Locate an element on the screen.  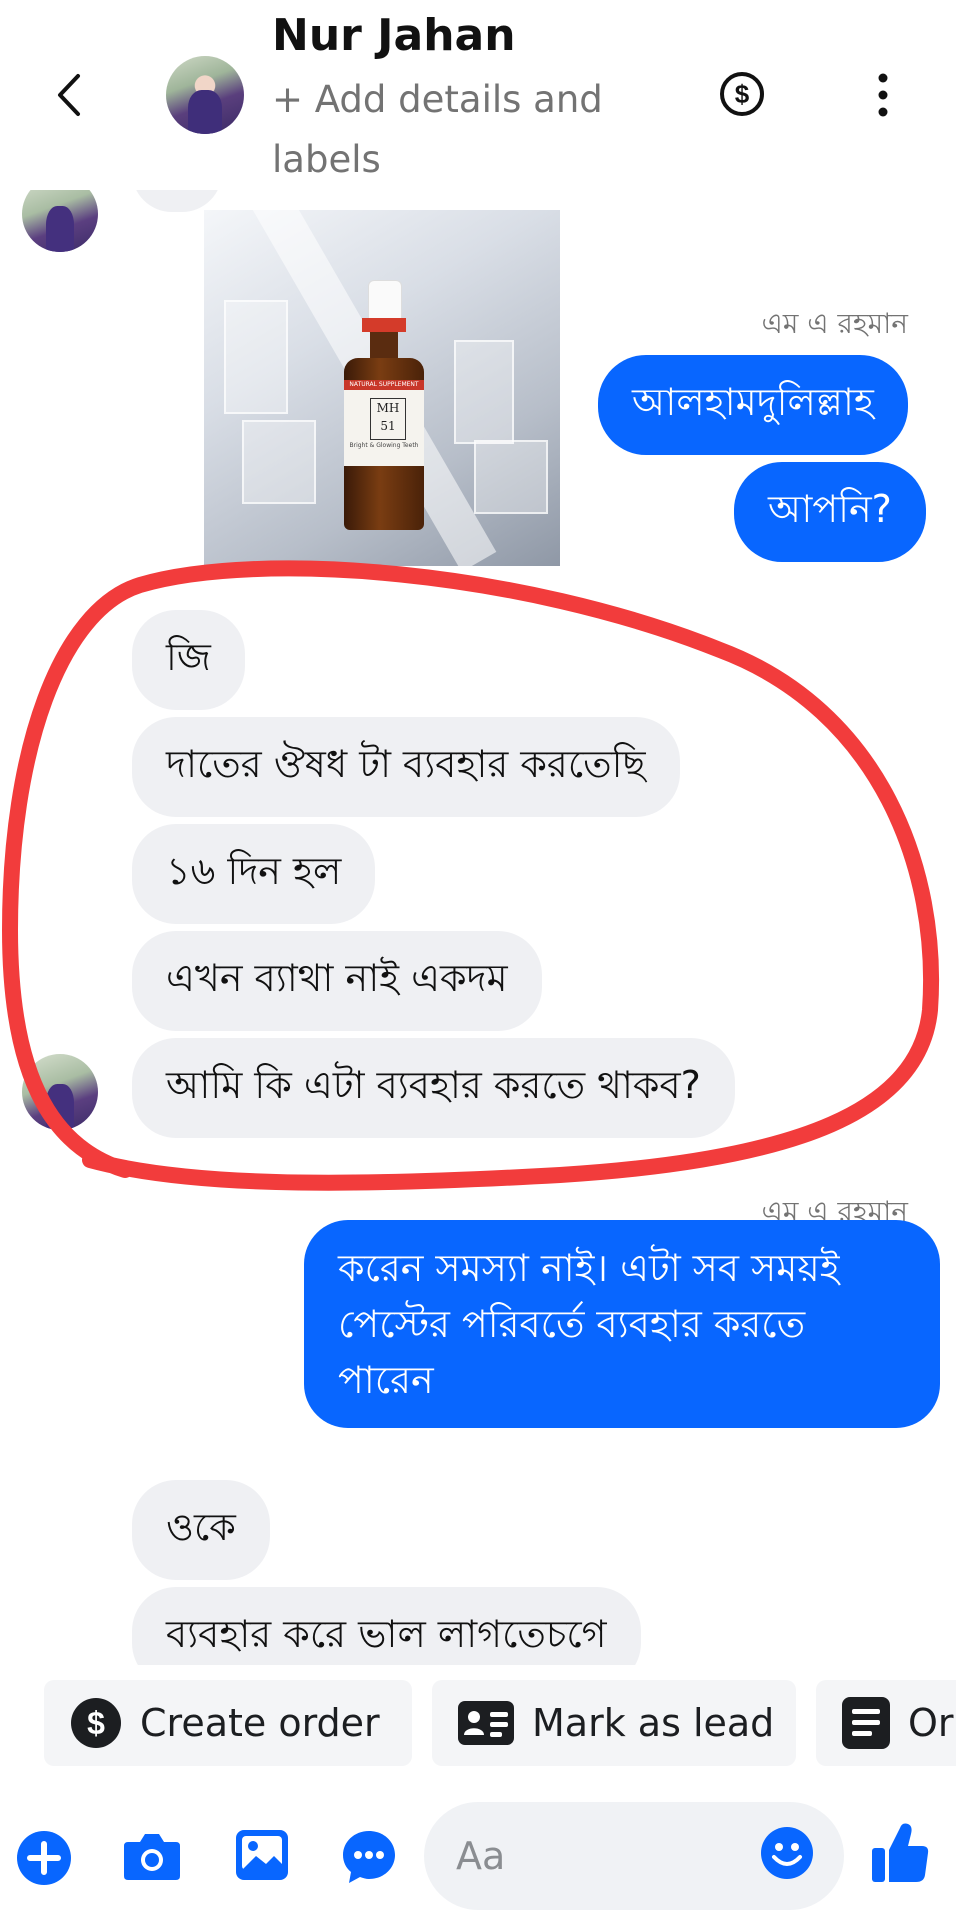
more-options-button is located at coordinates (883, 95).